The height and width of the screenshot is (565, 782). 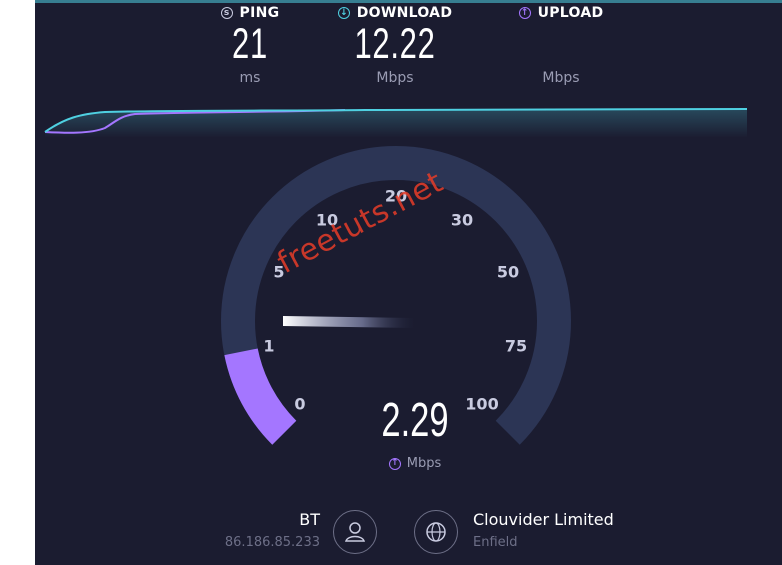 What do you see at coordinates (462, 220) in the screenshot?
I see `gauge-tick-30: 30` at bounding box center [462, 220].